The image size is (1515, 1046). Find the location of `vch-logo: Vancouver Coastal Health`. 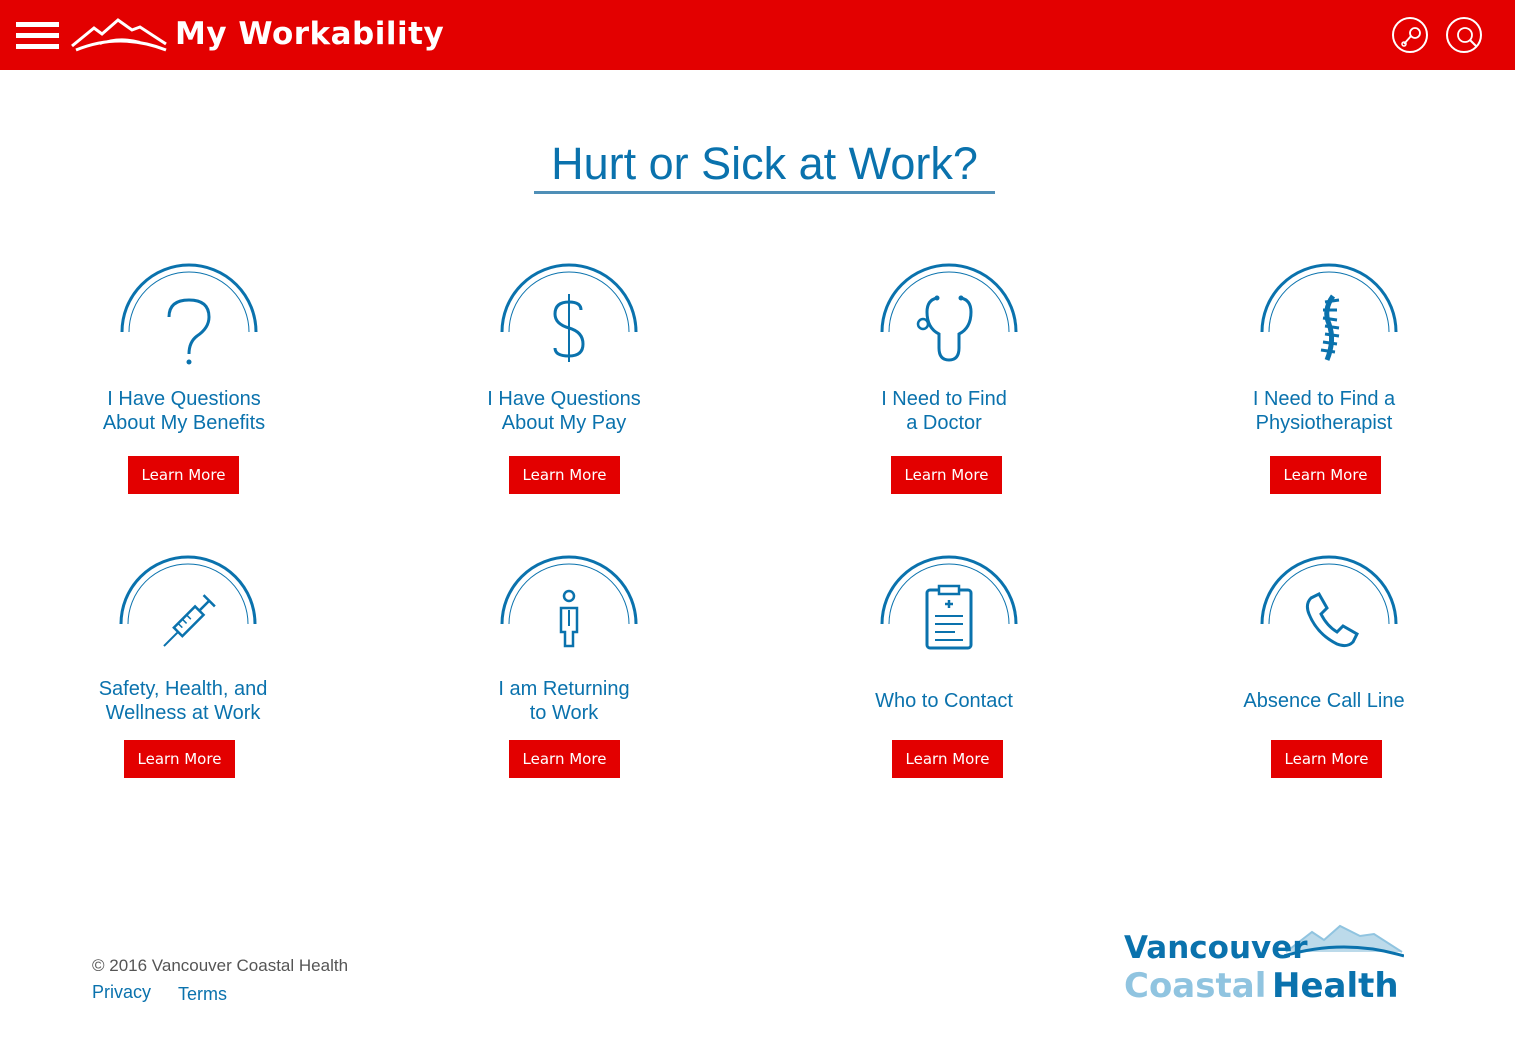

vch-logo: Vancouver Coastal Health is located at coordinates (1265, 967).